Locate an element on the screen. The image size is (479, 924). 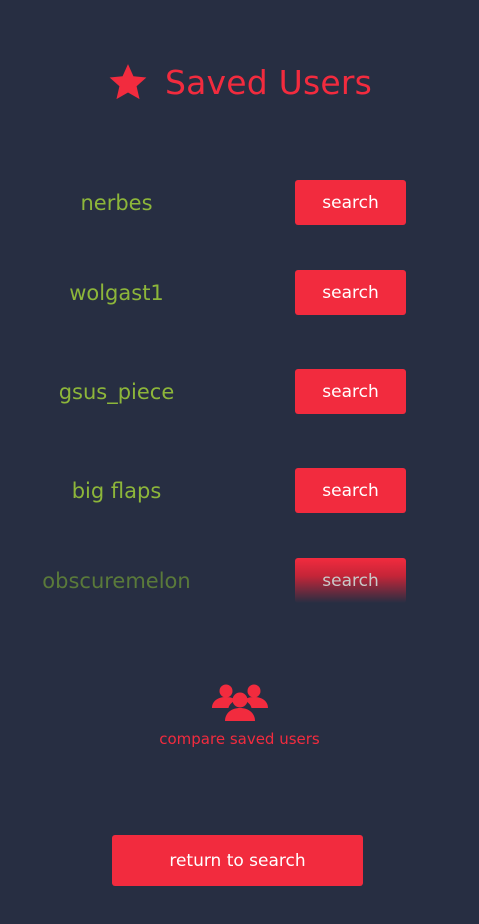
username: big flaps is located at coordinates (116, 491).